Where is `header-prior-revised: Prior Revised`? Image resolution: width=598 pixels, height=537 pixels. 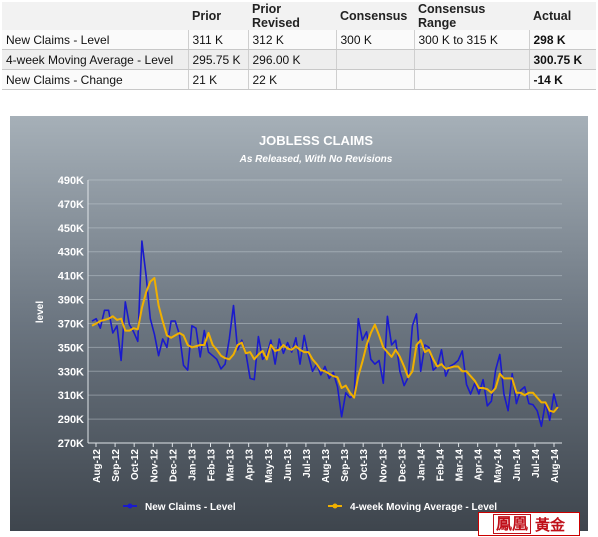 header-prior-revised: Prior Revised is located at coordinates (292, 16).